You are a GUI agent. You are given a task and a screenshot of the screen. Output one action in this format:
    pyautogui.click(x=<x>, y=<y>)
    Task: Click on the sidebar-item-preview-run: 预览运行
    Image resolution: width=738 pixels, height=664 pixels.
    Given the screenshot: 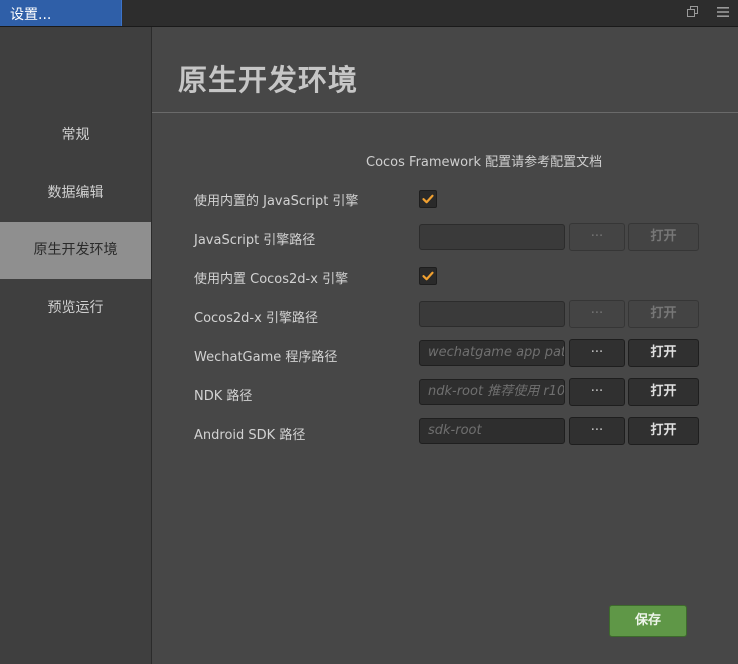 What is the action you would take?
    pyautogui.click(x=75, y=308)
    